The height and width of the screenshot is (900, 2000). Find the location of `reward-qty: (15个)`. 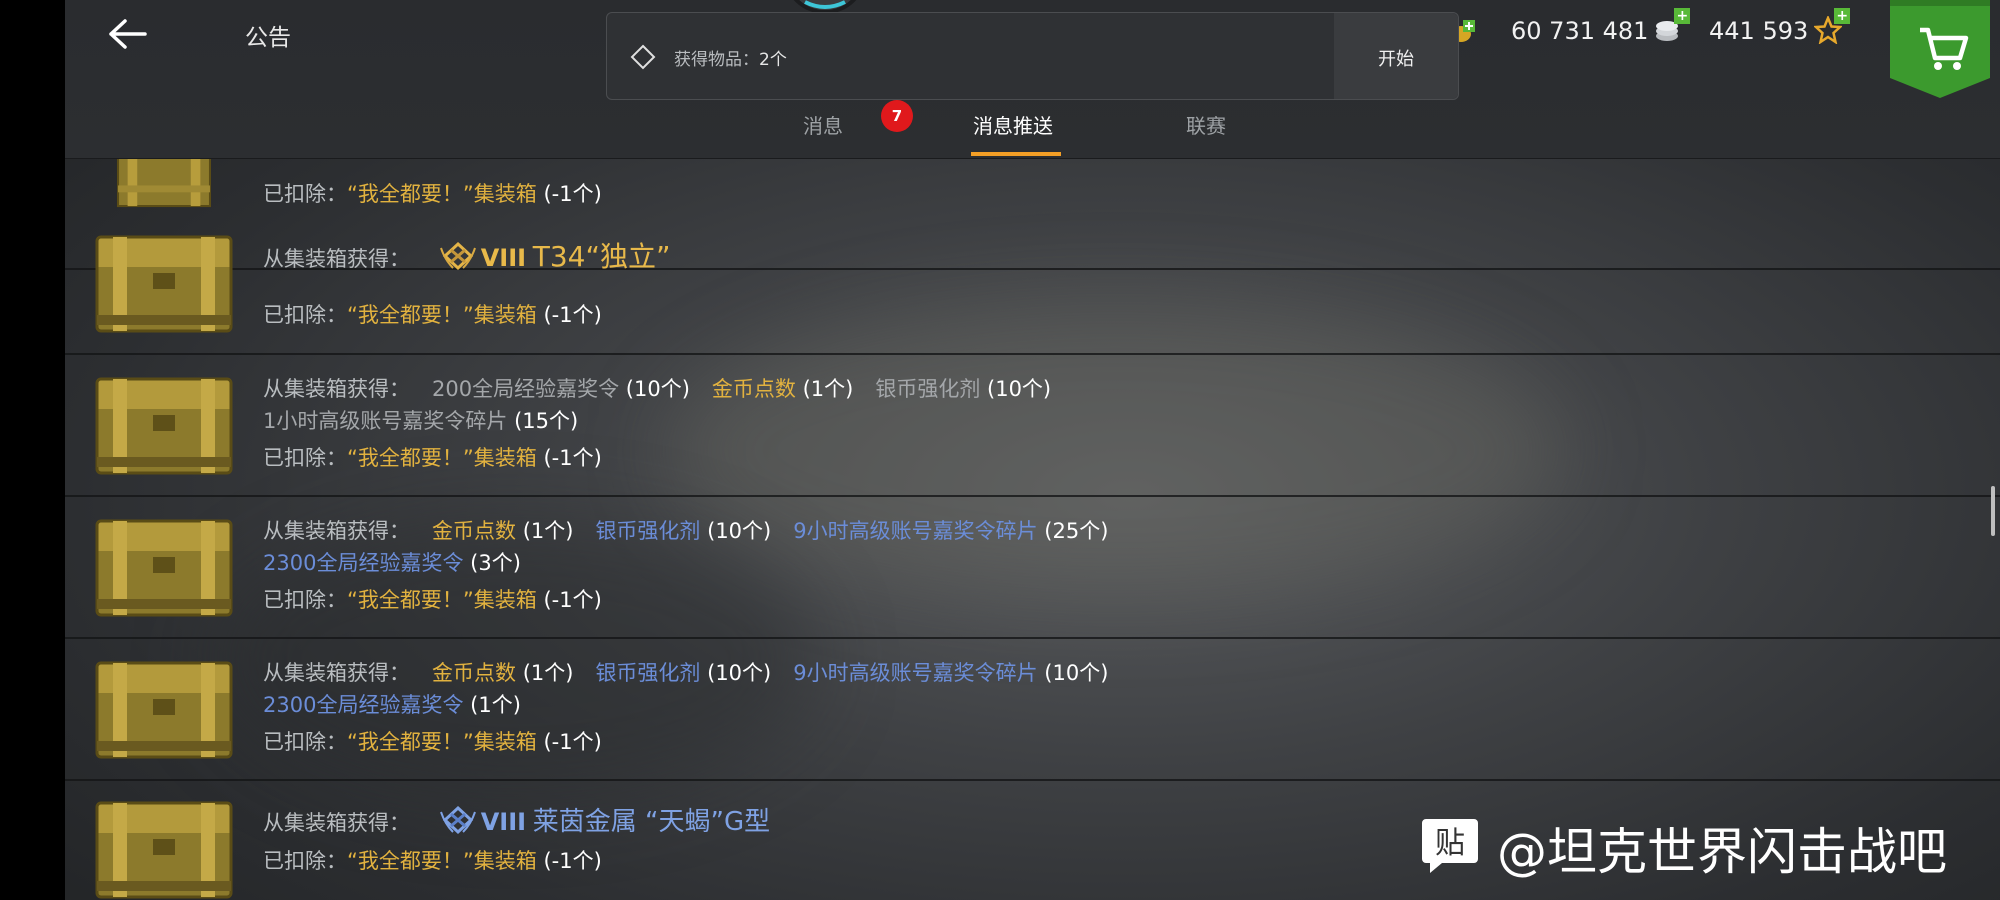

reward-qty: (15个) is located at coordinates (546, 421).